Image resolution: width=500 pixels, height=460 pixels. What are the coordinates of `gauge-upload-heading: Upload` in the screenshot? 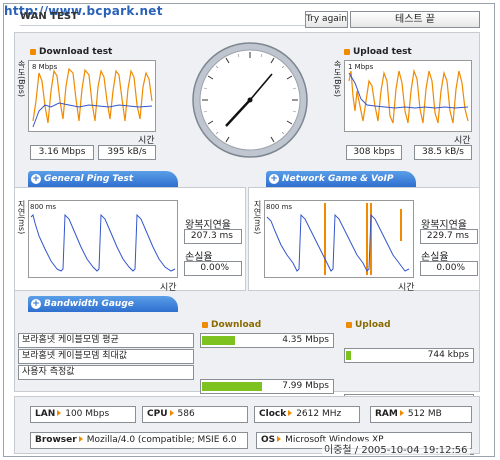 It's located at (368, 325).